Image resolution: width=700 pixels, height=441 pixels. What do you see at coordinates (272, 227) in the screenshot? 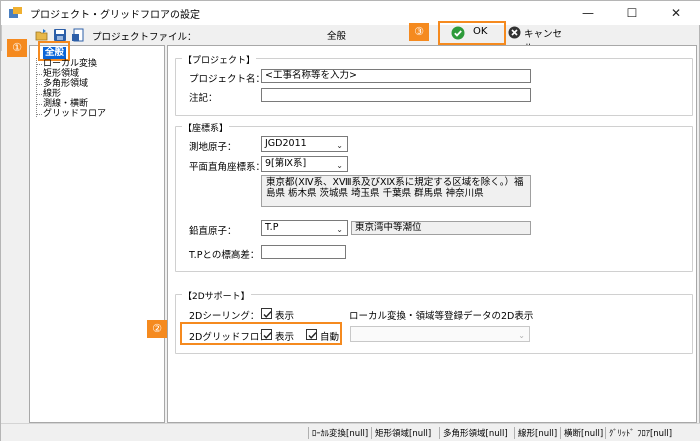
I see `vertical-value: T.P` at bounding box center [272, 227].